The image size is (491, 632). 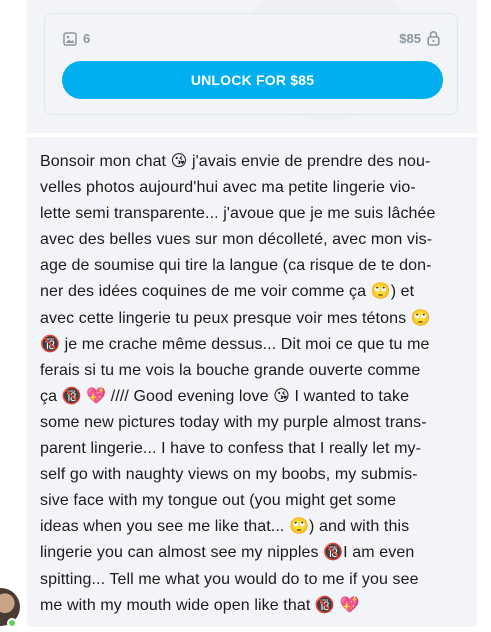 What do you see at coordinates (252, 80) in the screenshot?
I see `unlock-button: UNLOCK FOR $85` at bounding box center [252, 80].